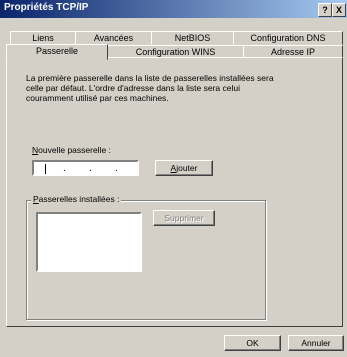 This screenshot has width=347, height=357. What do you see at coordinates (57, 52) in the screenshot?
I see `tab-passerelle: Passerelle` at bounding box center [57, 52].